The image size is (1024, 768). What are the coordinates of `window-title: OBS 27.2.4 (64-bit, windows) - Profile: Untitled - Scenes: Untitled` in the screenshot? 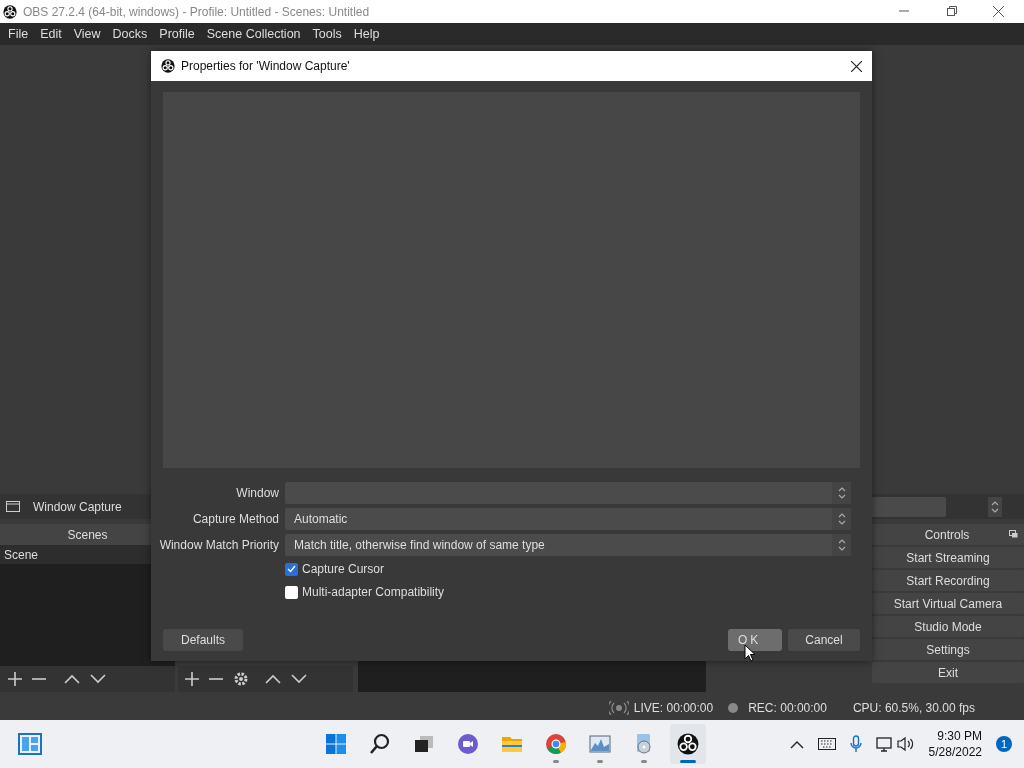 It's located at (196, 12).